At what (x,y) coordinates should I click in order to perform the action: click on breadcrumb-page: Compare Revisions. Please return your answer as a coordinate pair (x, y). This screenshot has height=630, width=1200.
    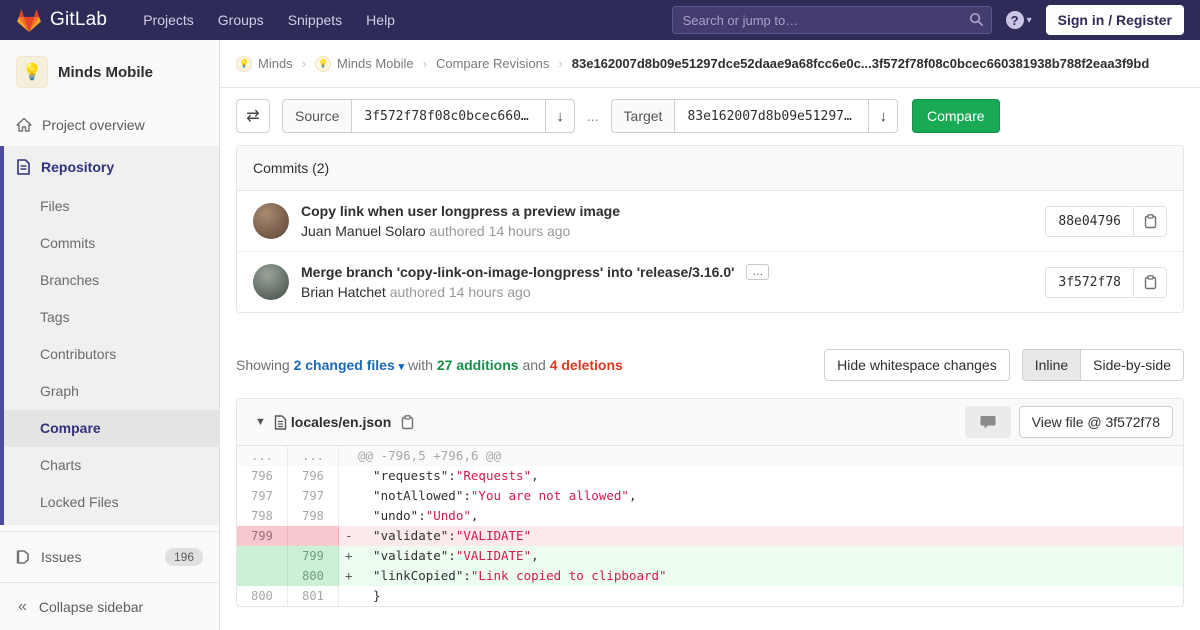
    Looking at the image, I should click on (492, 63).